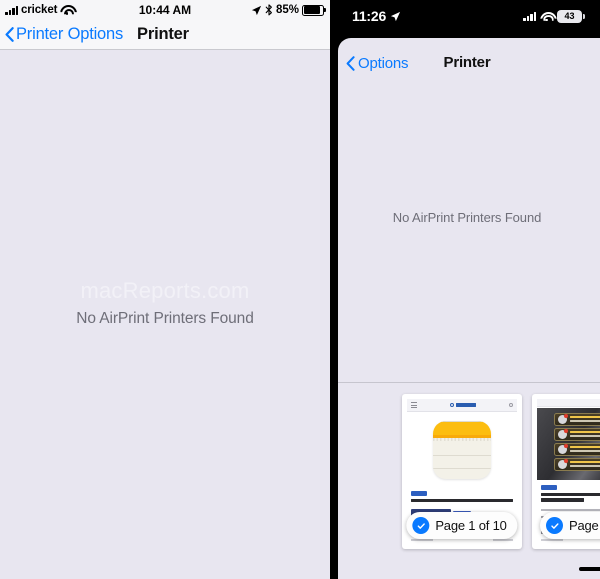 This screenshot has height=579, width=600. What do you see at coordinates (529, 16) in the screenshot?
I see `signal-bars-icon` at bounding box center [529, 16].